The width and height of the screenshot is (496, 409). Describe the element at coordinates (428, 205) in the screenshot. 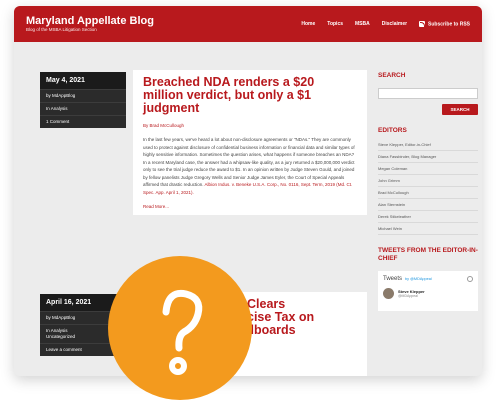

I see `editor-link: Alan Sternstein` at that location.